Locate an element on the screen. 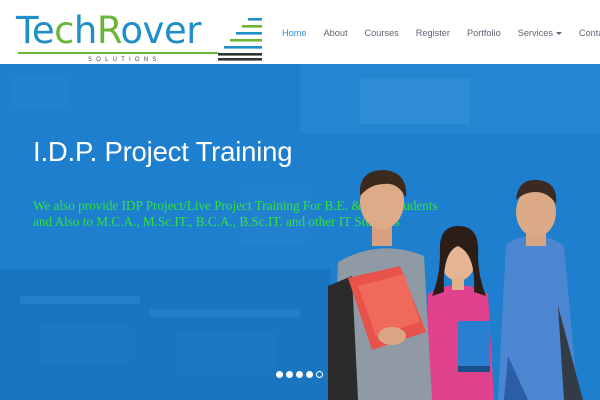 The width and height of the screenshot is (600, 400). logo-wordmark: TechRover is located at coordinates (108, 31).